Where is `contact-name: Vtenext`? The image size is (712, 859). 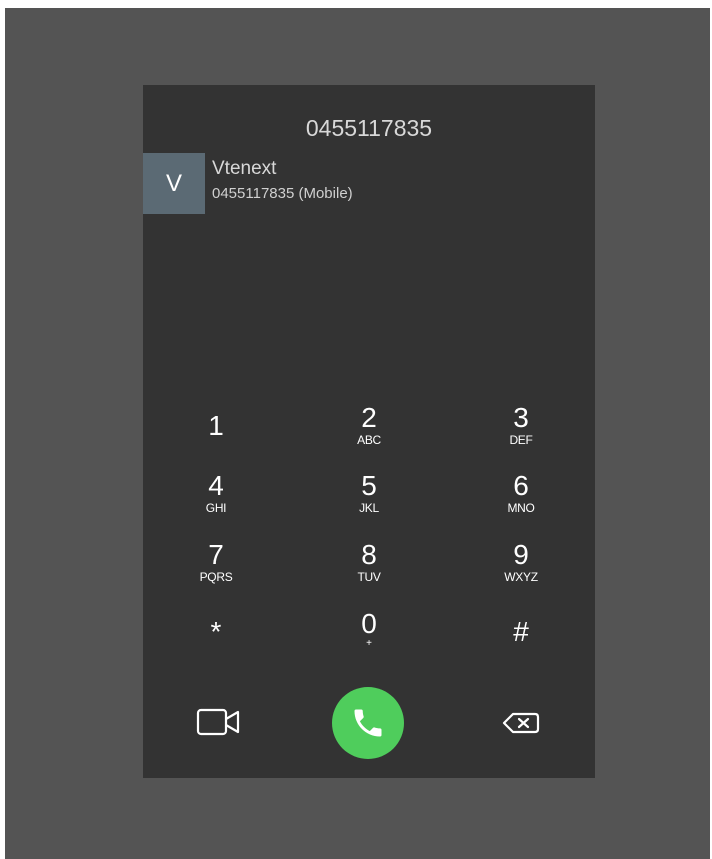 contact-name: Vtenext is located at coordinates (244, 168).